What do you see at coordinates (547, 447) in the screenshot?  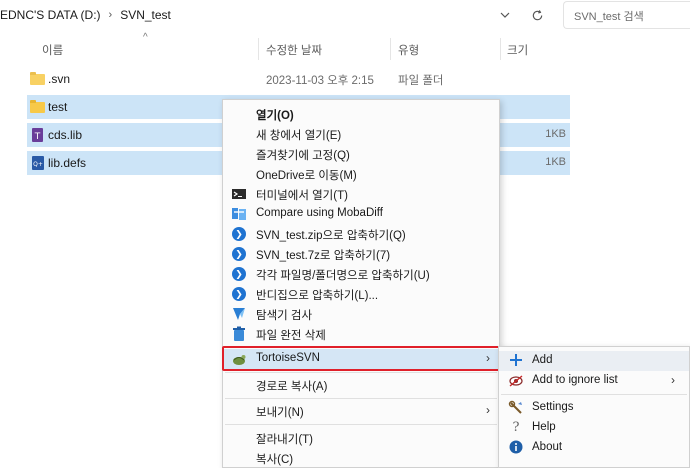 I see `submenu-item-label: About` at bounding box center [547, 447].